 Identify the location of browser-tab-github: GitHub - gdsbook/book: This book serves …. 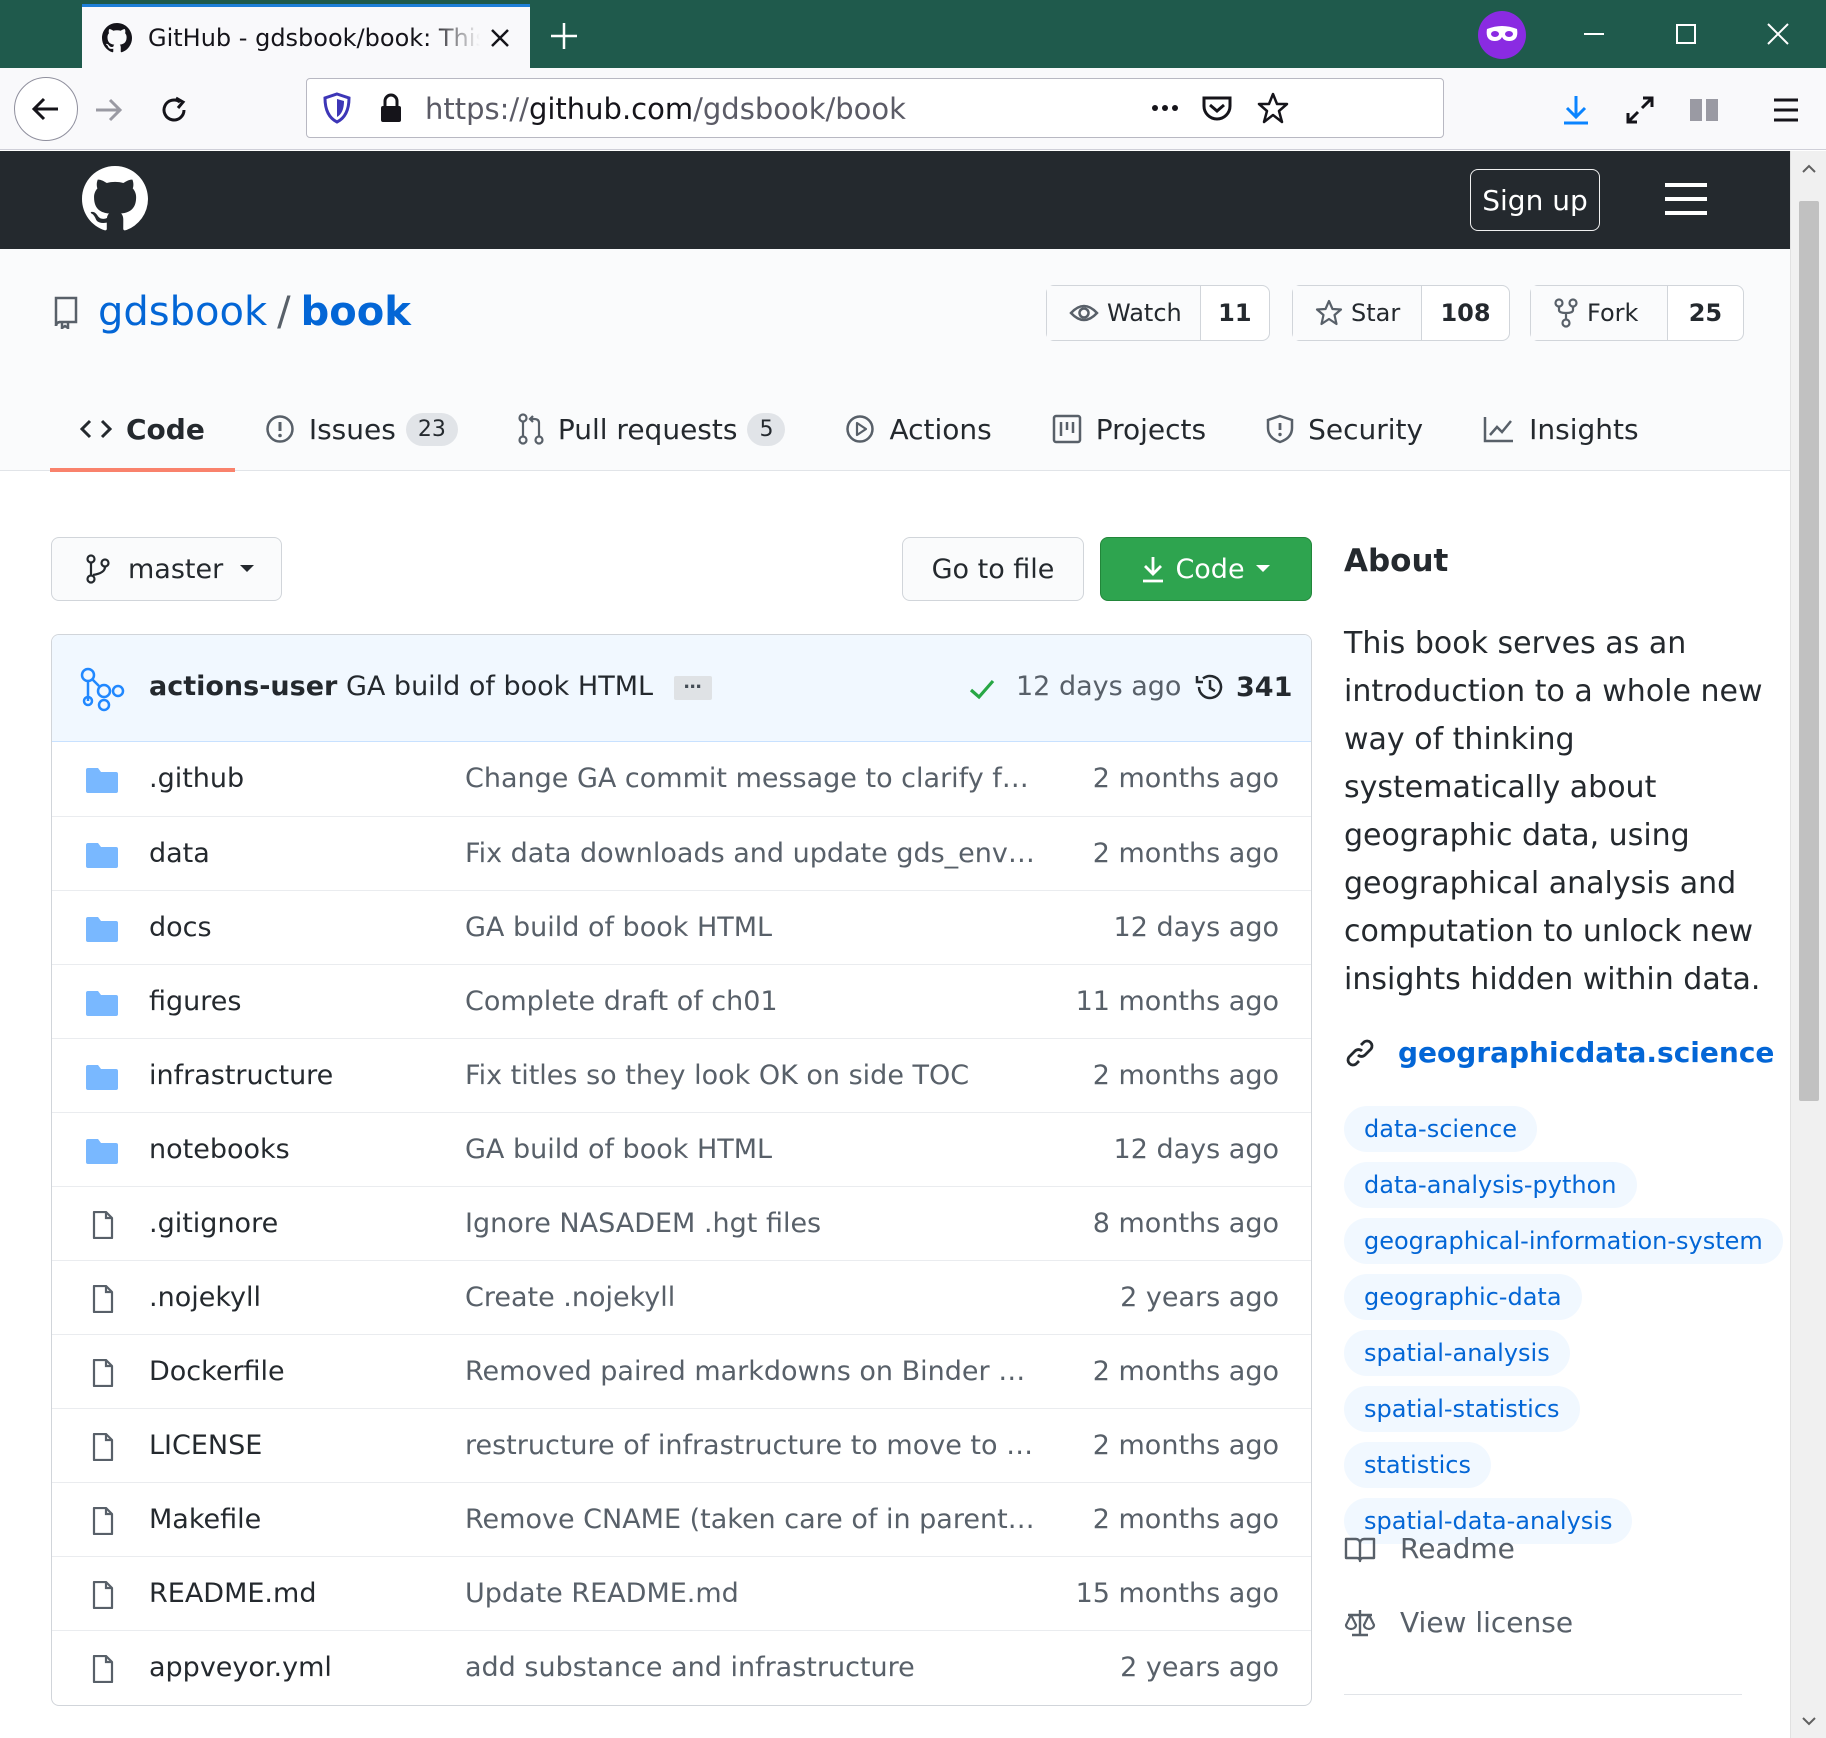
(306, 36).